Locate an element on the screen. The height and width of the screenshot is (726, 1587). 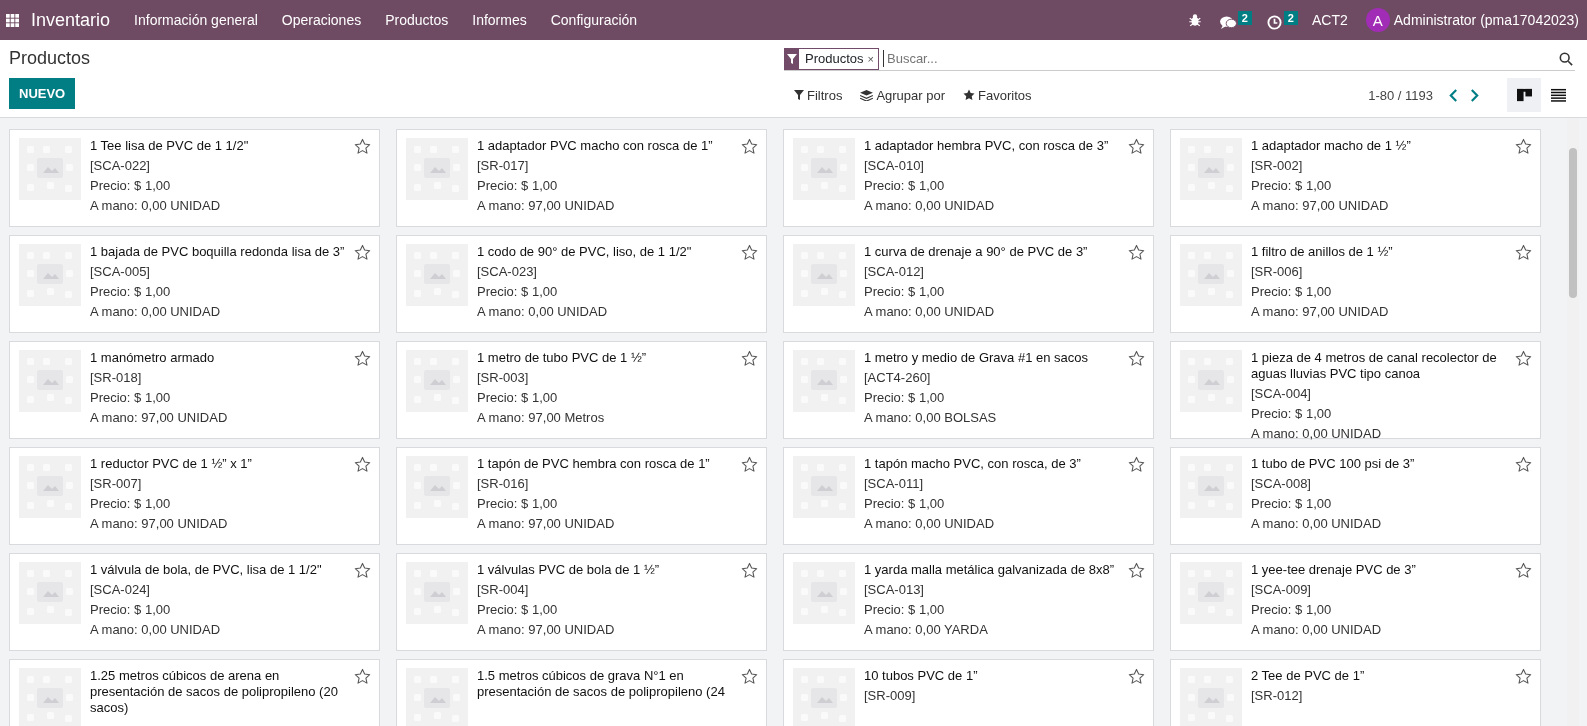
menu-item: Operaciones is located at coordinates (321, 20).